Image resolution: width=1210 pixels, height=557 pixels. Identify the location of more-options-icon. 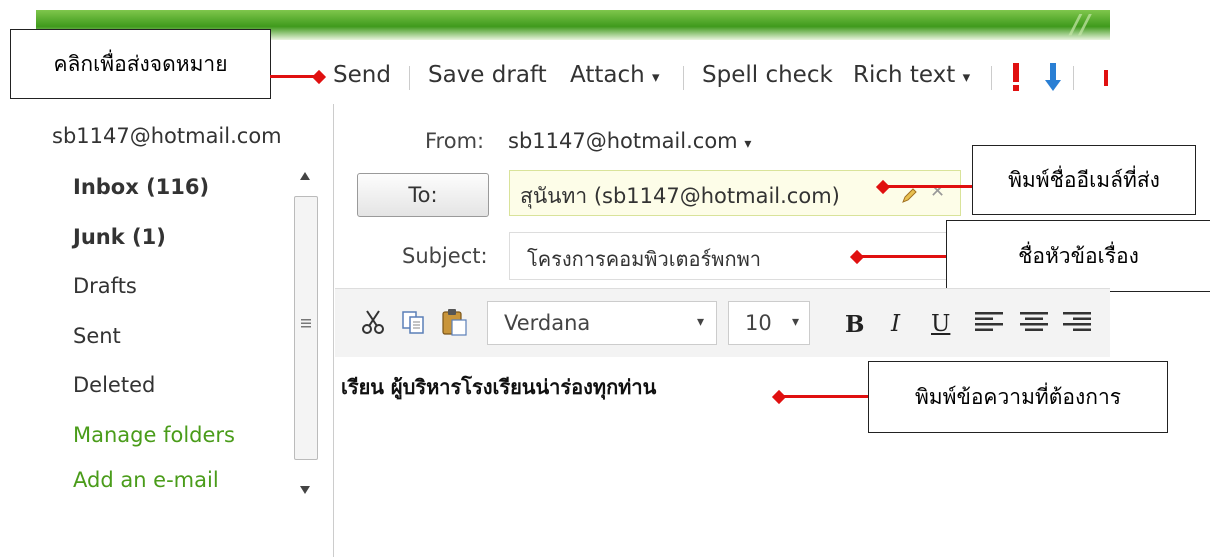
(1106, 78).